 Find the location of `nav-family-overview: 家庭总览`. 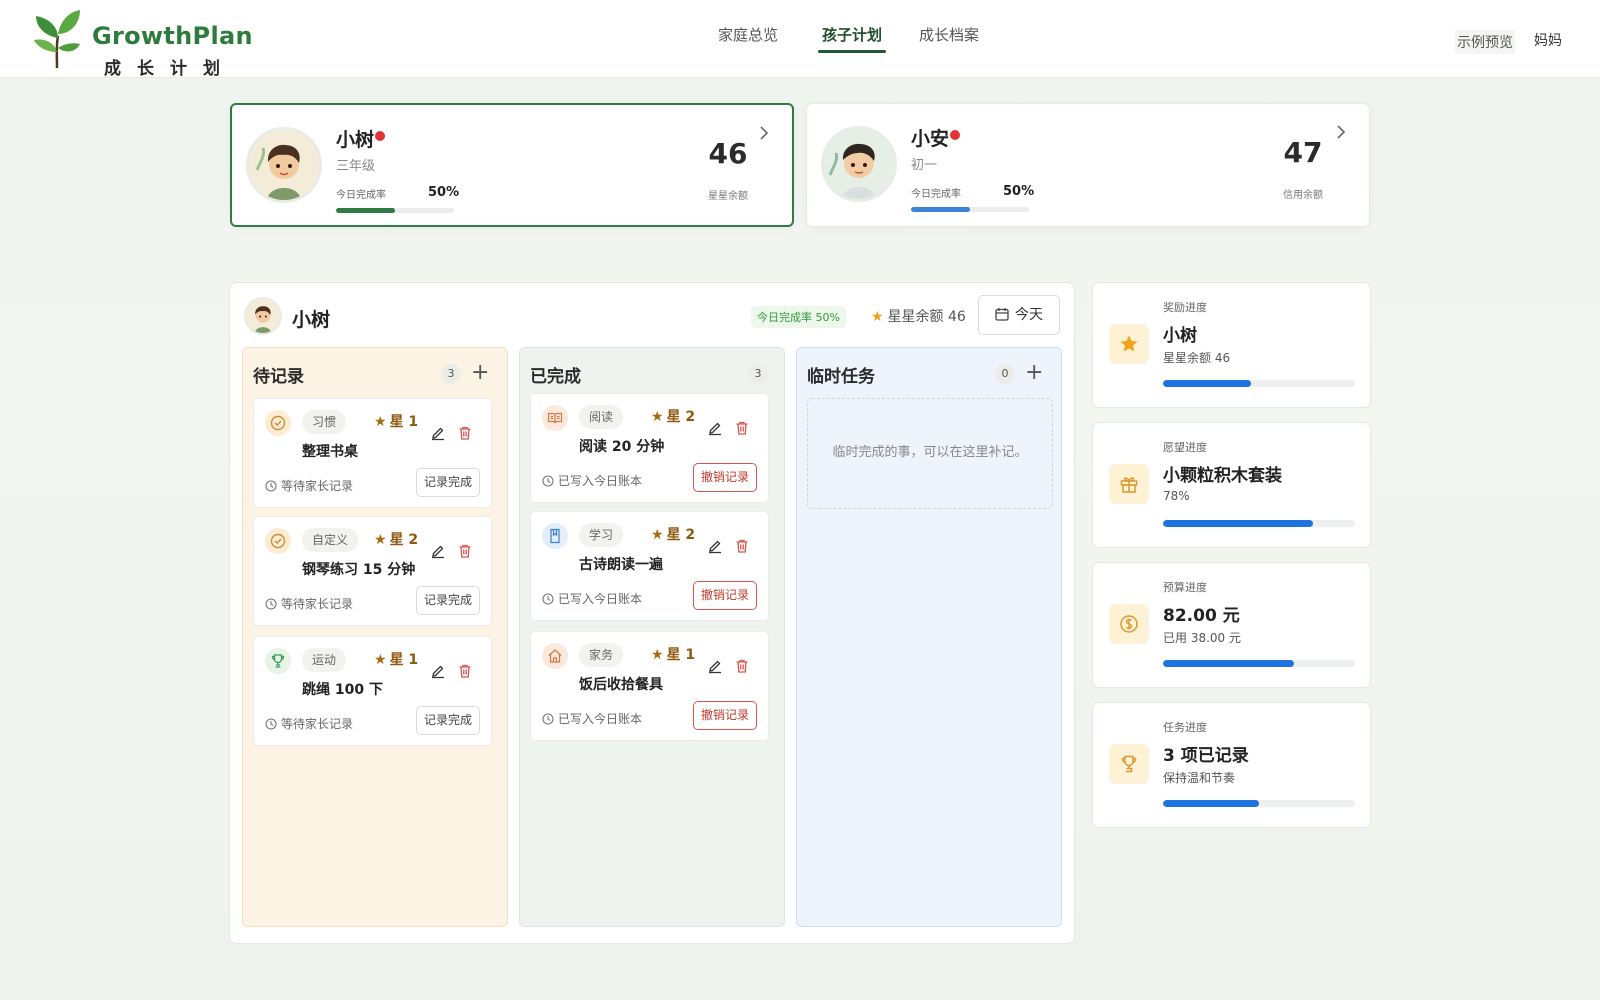

nav-family-overview: 家庭总览 is located at coordinates (748, 34).